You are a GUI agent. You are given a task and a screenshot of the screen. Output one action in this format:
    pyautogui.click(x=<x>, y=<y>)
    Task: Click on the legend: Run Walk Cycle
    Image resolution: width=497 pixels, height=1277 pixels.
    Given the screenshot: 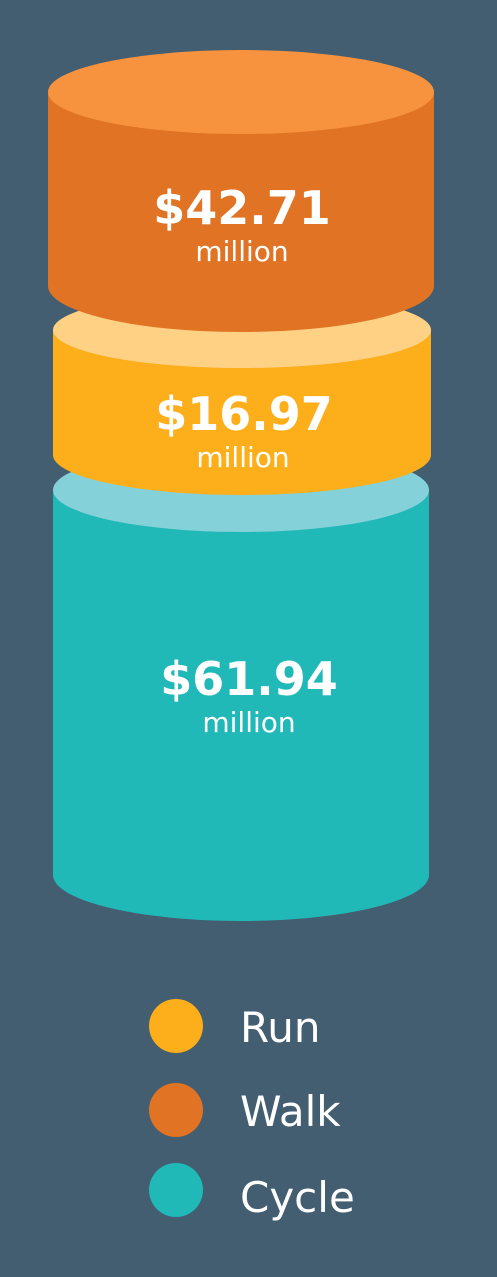 What is the action you would take?
    pyautogui.click(x=252, y=1110)
    